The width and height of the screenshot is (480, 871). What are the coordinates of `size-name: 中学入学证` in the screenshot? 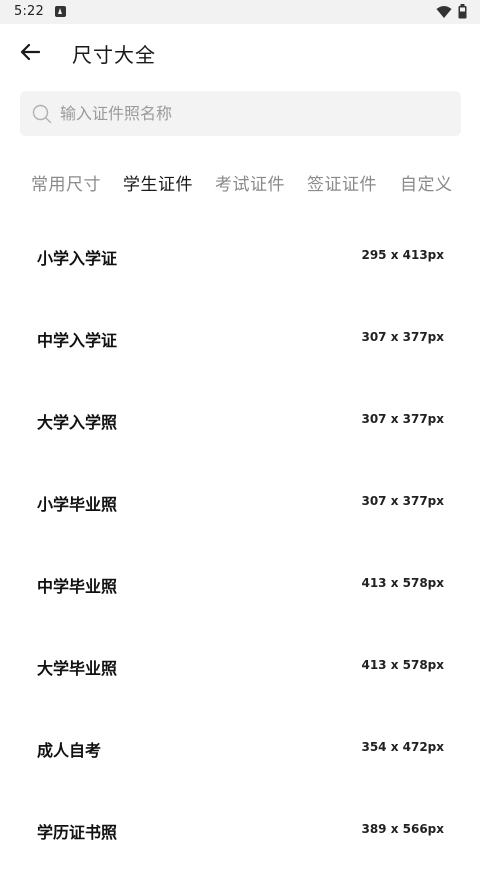 It's located at (77, 340).